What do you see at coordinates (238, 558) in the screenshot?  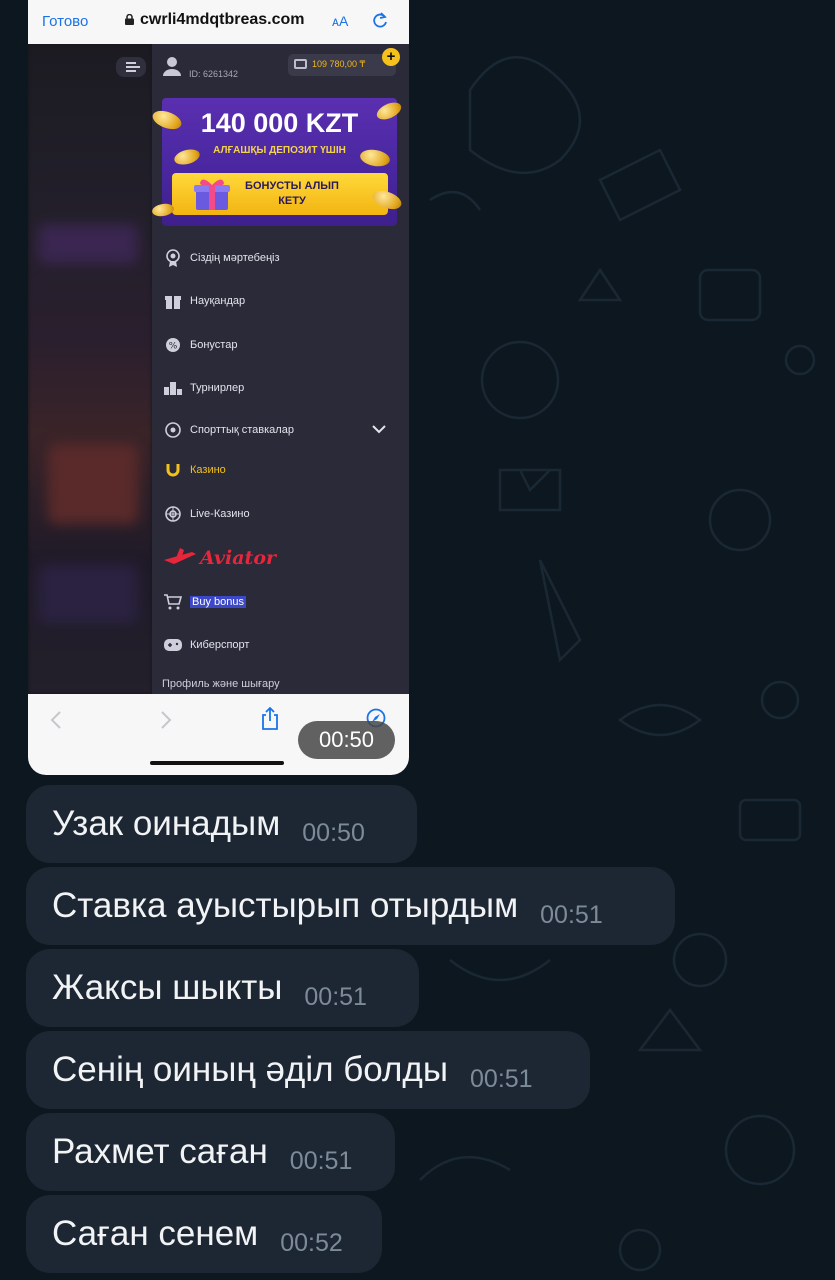 I see `aviator-label: Aviator` at bounding box center [238, 558].